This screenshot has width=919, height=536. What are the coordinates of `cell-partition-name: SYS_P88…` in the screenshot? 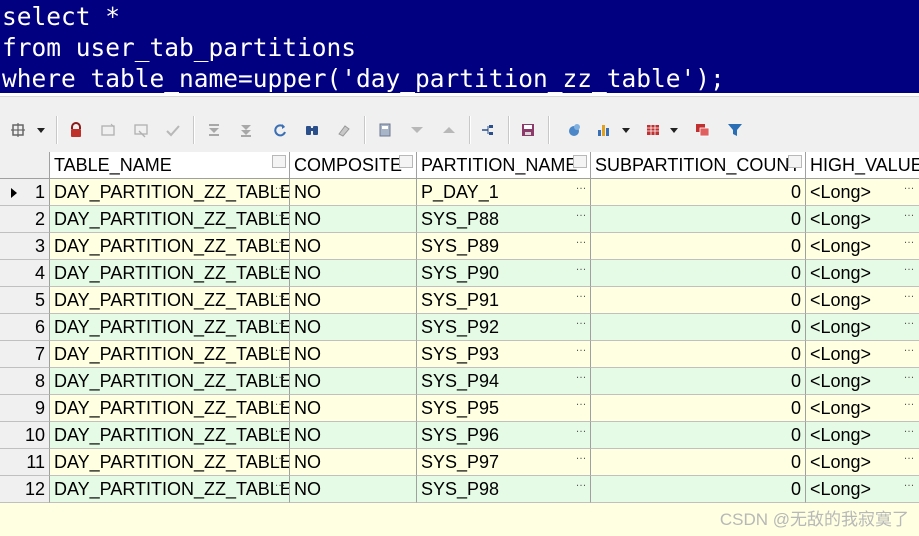 It's located at (504, 219).